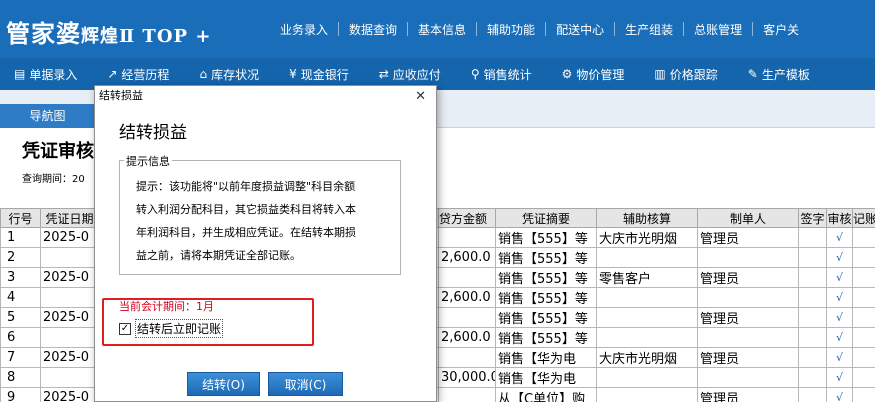 The width and height of the screenshot is (875, 402). I want to click on toolbar-price-tracking: ▥ 价格跟踪, so click(686, 74).